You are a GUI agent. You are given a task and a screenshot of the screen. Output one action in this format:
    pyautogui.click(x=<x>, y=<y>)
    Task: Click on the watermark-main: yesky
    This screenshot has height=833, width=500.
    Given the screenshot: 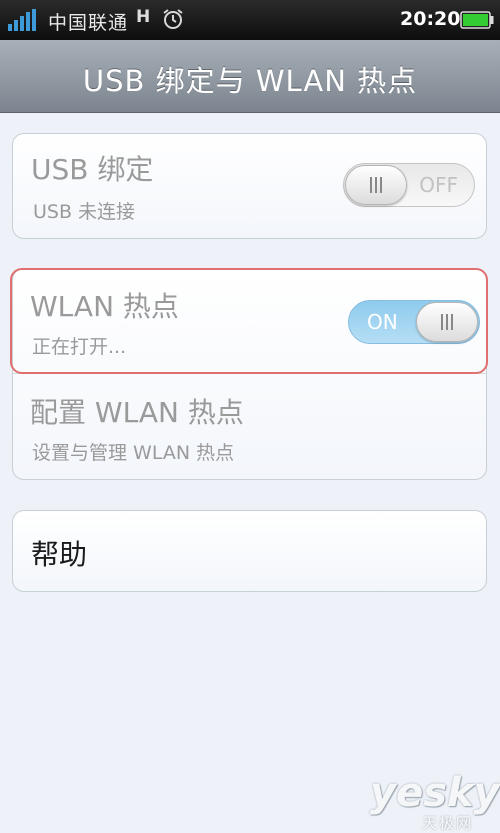 What is the action you would take?
    pyautogui.click(x=435, y=793)
    